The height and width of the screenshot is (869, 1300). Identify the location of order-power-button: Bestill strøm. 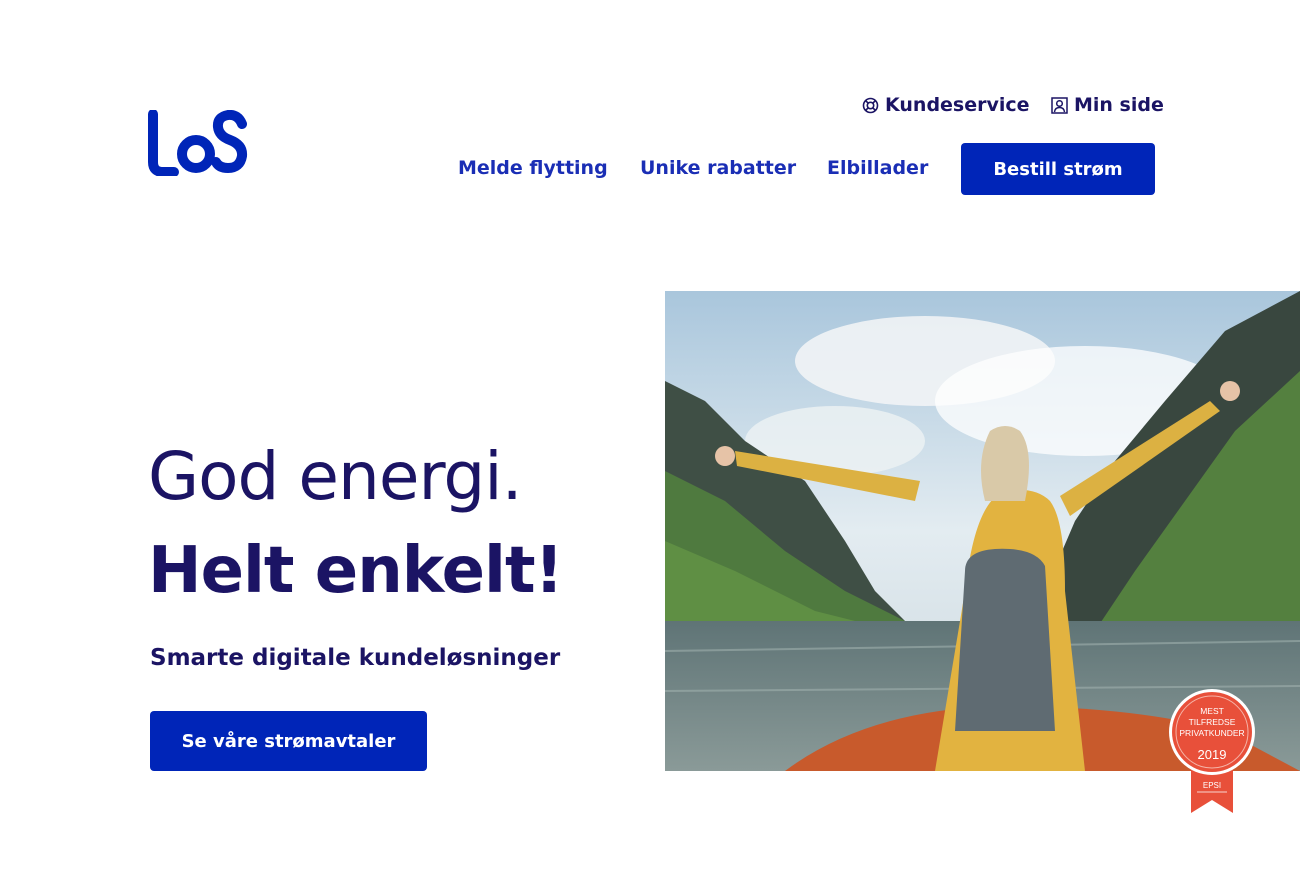
(1058, 169).